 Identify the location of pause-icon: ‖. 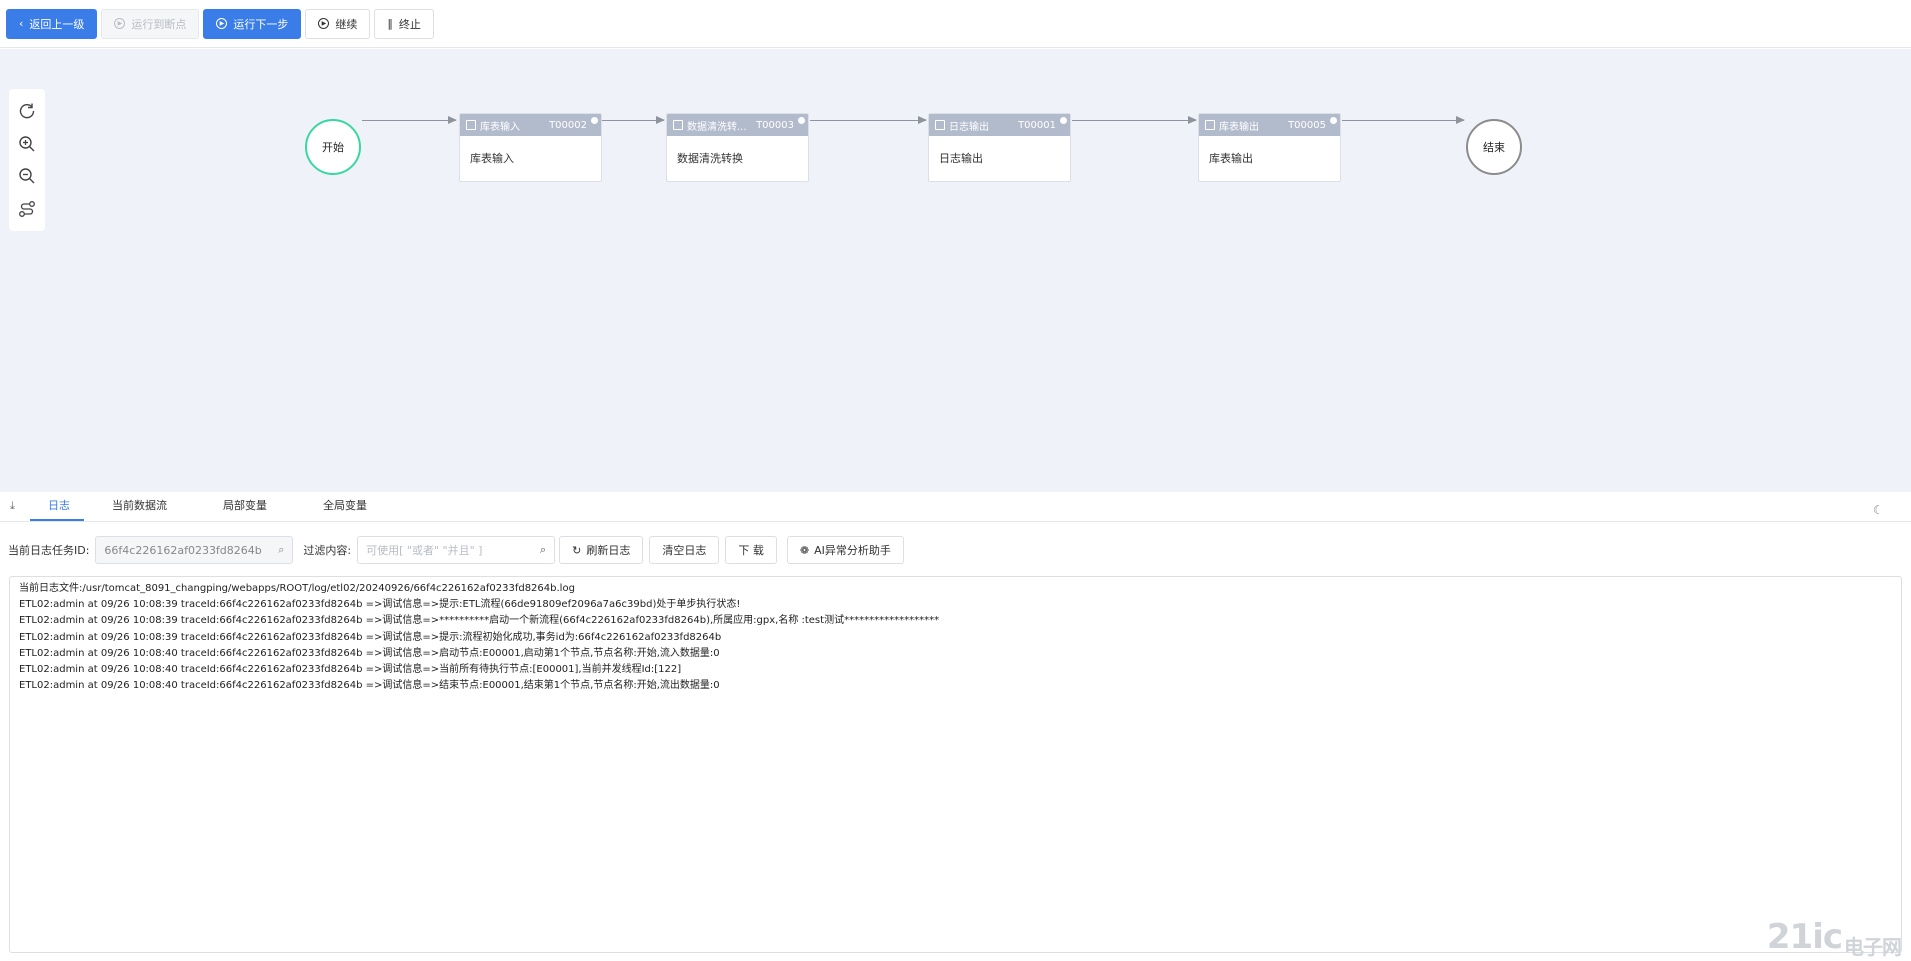
(390, 23).